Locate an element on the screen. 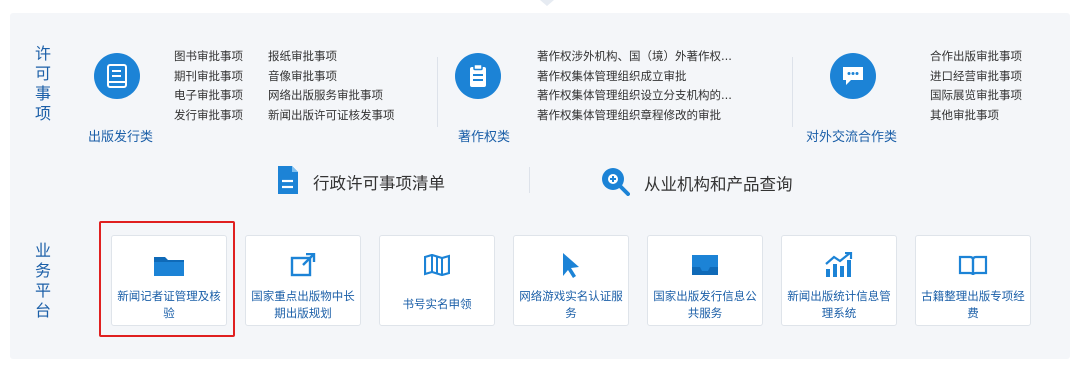 The image size is (1080, 369). list-item: 其他审批事项 is located at coordinates (976, 116).